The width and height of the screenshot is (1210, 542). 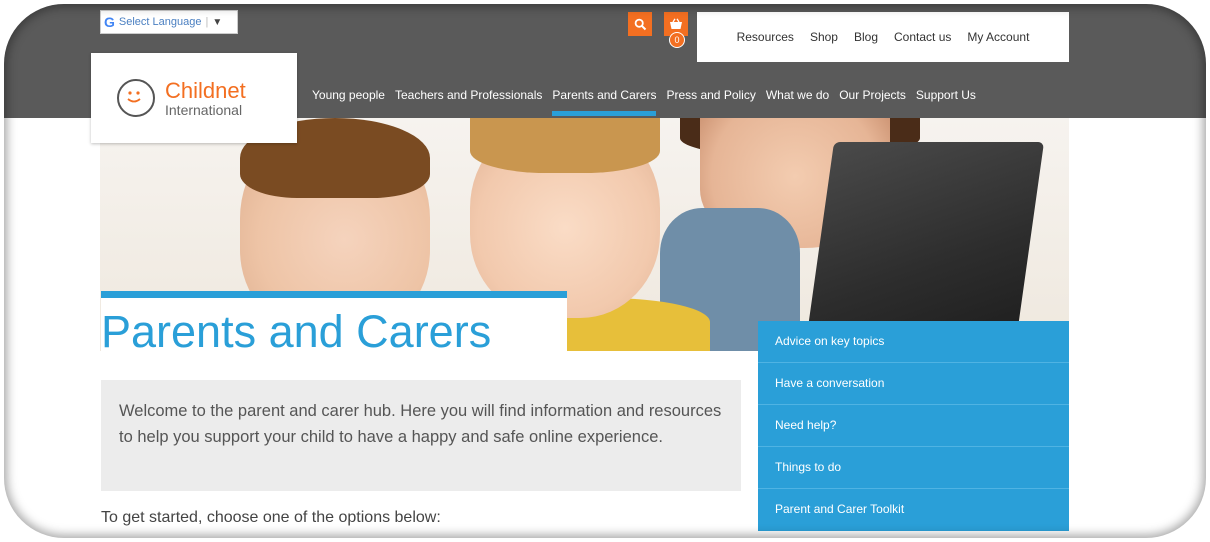 I want to click on top-link-blog: Blog, so click(x=866, y=37).